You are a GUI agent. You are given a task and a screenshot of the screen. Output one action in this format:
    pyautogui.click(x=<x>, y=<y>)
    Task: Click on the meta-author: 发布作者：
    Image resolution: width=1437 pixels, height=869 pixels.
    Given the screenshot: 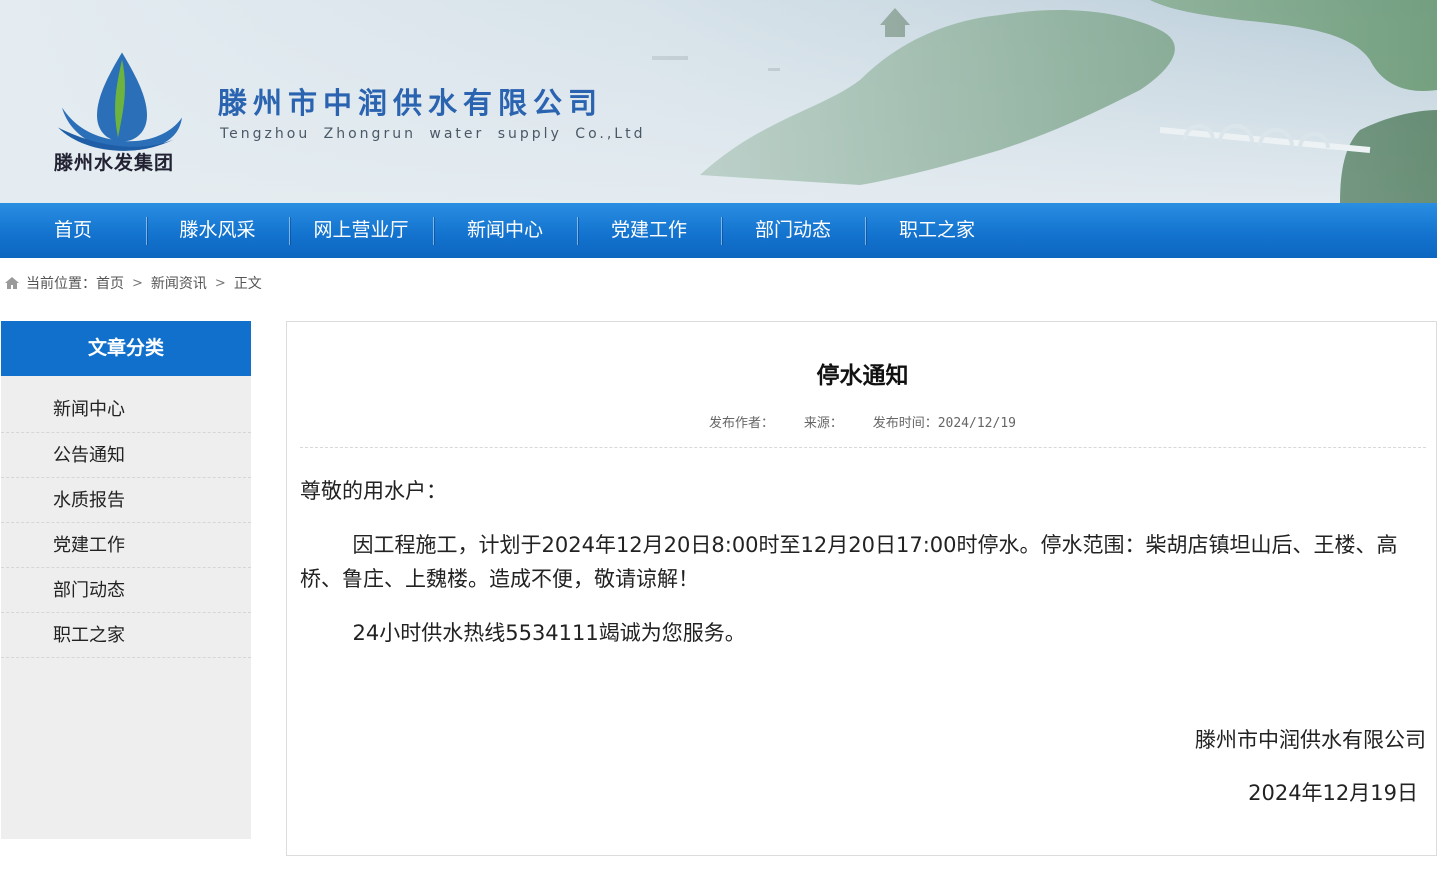 What is the action you would take?
    pyautogui.click(x=742, y=423)
    